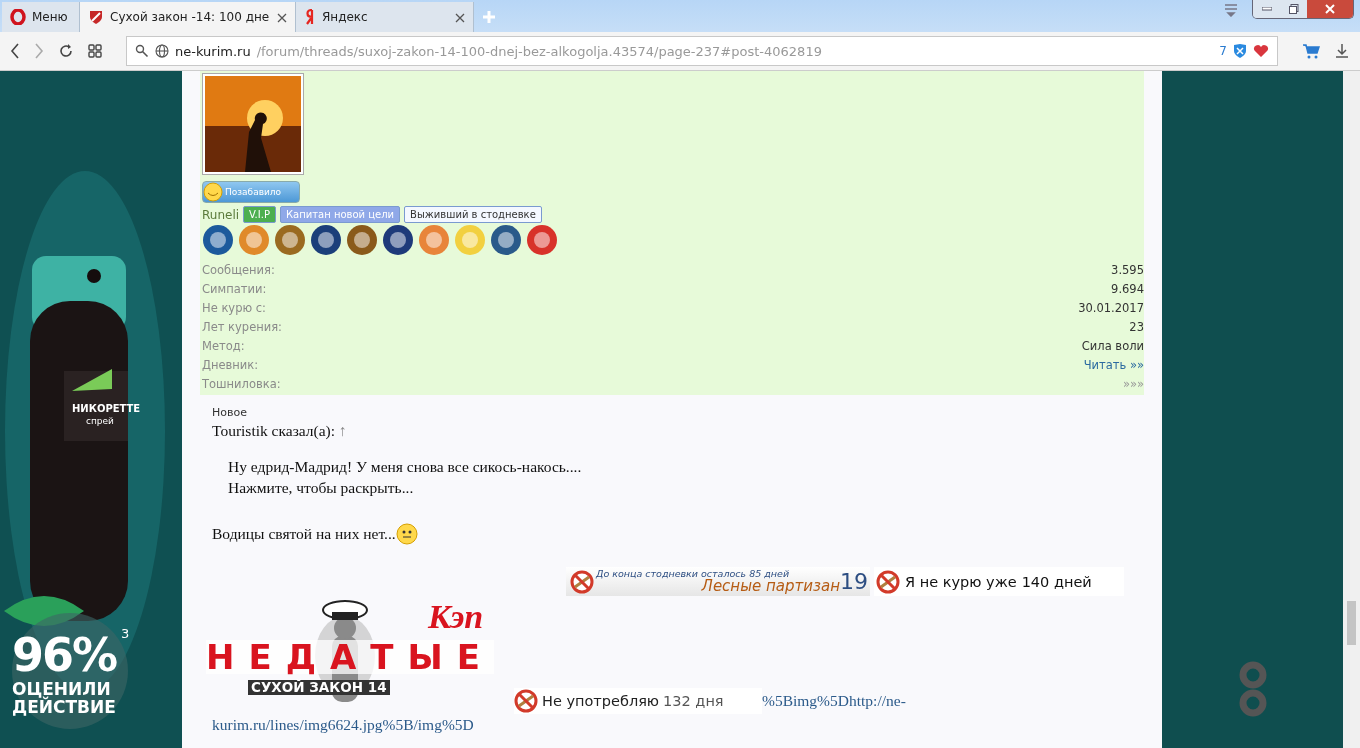 The image size is (1360, 748). What do you see at coordinates (1223, 51) in the screenshot?
I see `blocked-count: 7` at bounding box center [1223, 51].